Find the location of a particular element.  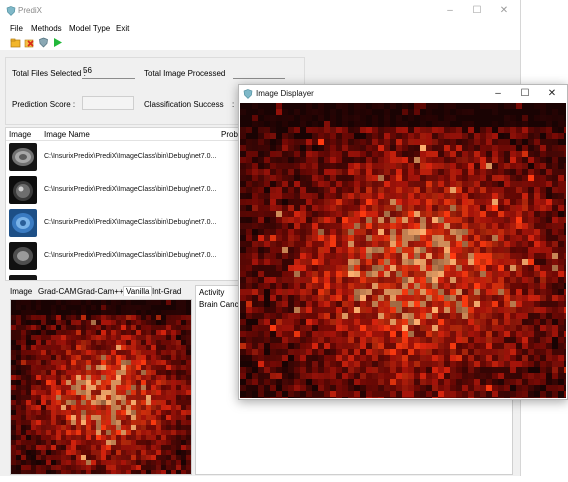

classification-colon: : is located at coordinates (233, 104).